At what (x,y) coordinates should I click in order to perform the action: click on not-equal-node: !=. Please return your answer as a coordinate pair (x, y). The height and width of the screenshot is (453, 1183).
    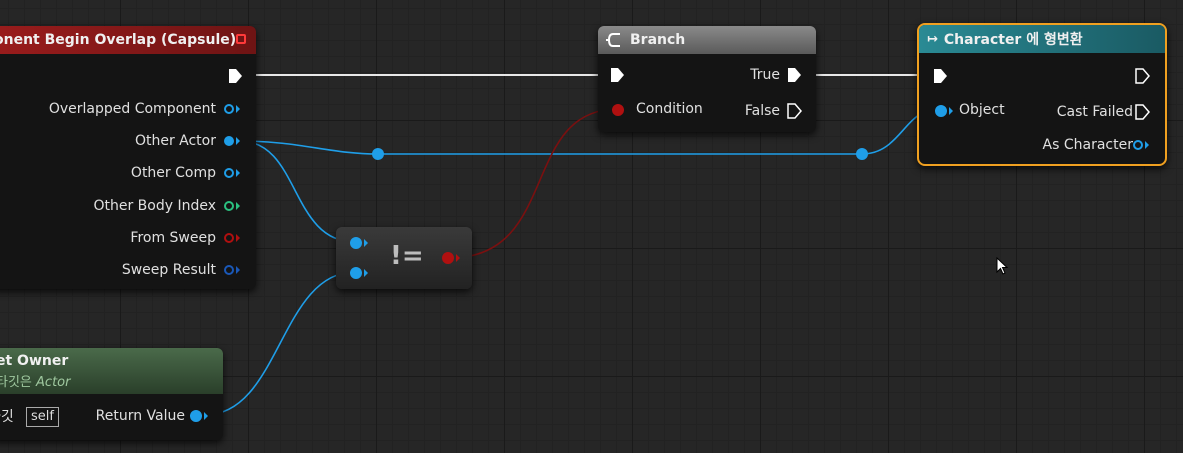
    Looking at the image, I should click on (404, 258).